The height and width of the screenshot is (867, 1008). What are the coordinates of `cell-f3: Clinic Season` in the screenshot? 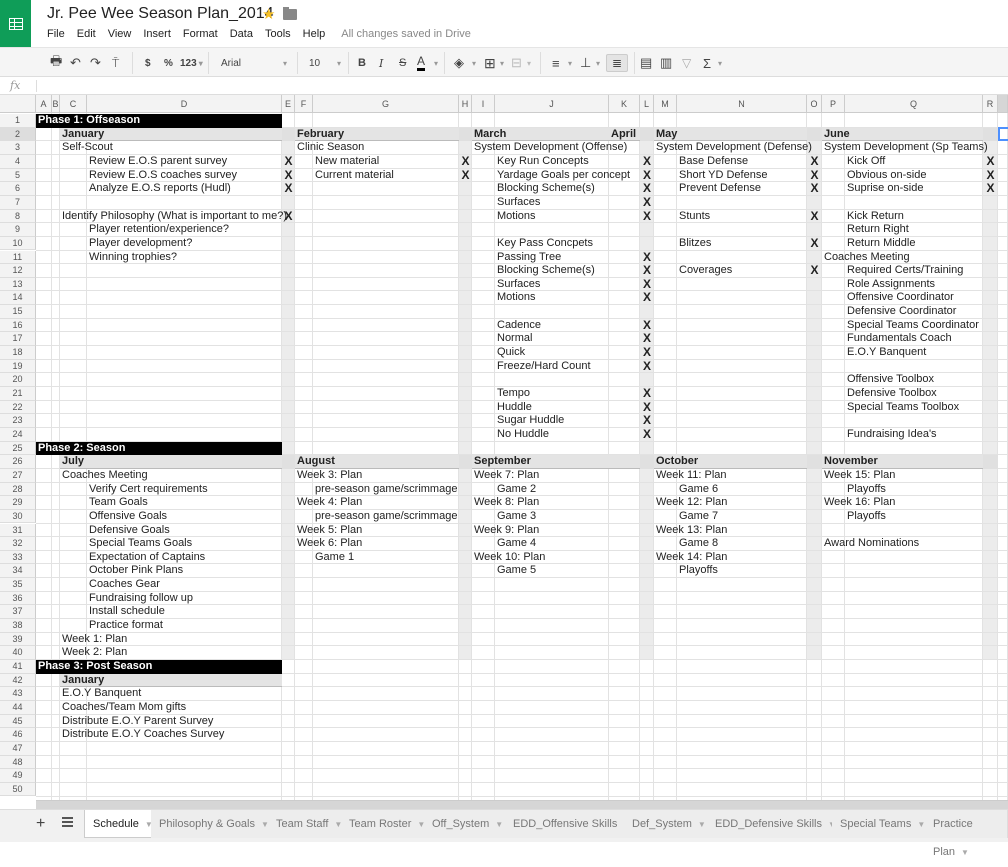 It's located at (329, 148).